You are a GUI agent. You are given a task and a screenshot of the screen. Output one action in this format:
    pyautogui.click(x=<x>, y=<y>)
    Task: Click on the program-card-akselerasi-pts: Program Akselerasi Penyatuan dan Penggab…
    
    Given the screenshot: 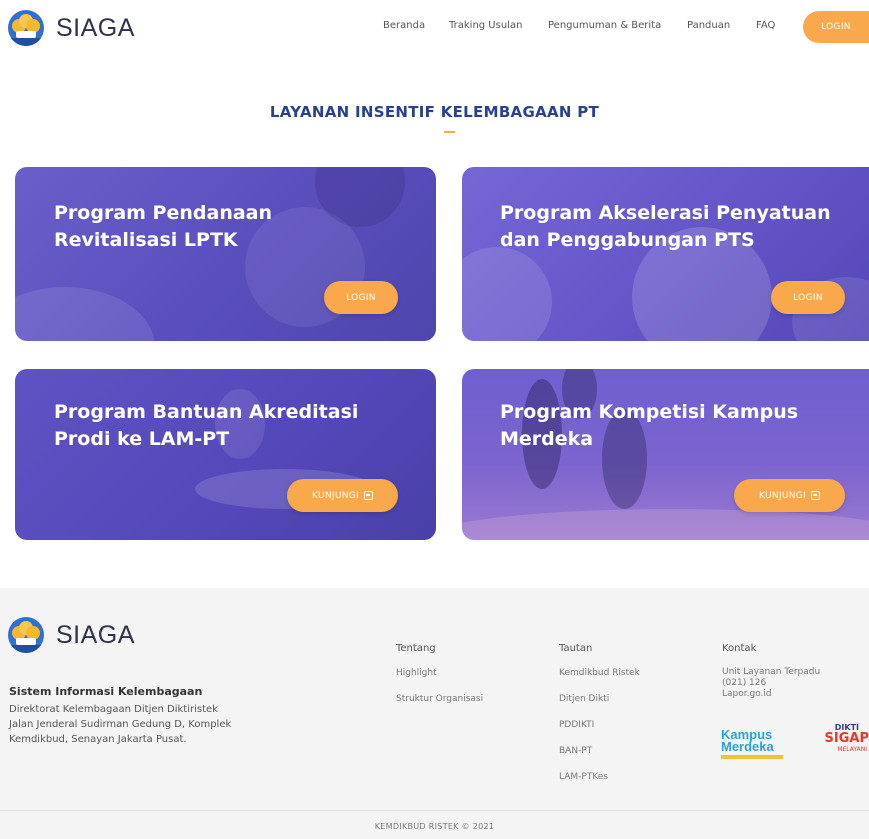 What is the action you would take?
    pyautogui.click(x=665, y=254)
    